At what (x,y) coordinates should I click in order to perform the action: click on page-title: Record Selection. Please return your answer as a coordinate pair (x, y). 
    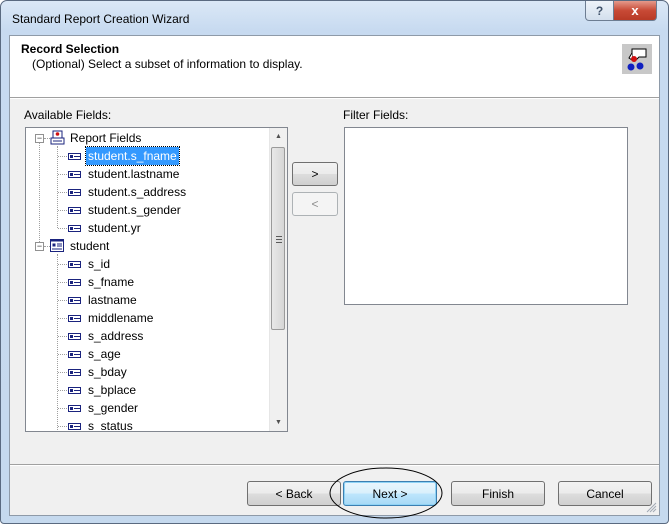
    Looking at the image, I should click on (70, 49).